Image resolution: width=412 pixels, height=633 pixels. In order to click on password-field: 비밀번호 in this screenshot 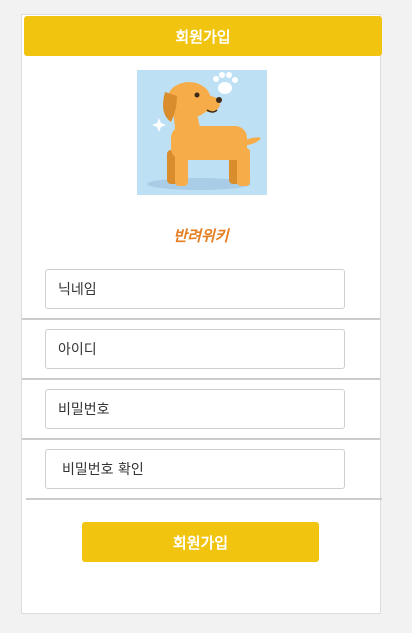, I will do `click(195, 409)`.